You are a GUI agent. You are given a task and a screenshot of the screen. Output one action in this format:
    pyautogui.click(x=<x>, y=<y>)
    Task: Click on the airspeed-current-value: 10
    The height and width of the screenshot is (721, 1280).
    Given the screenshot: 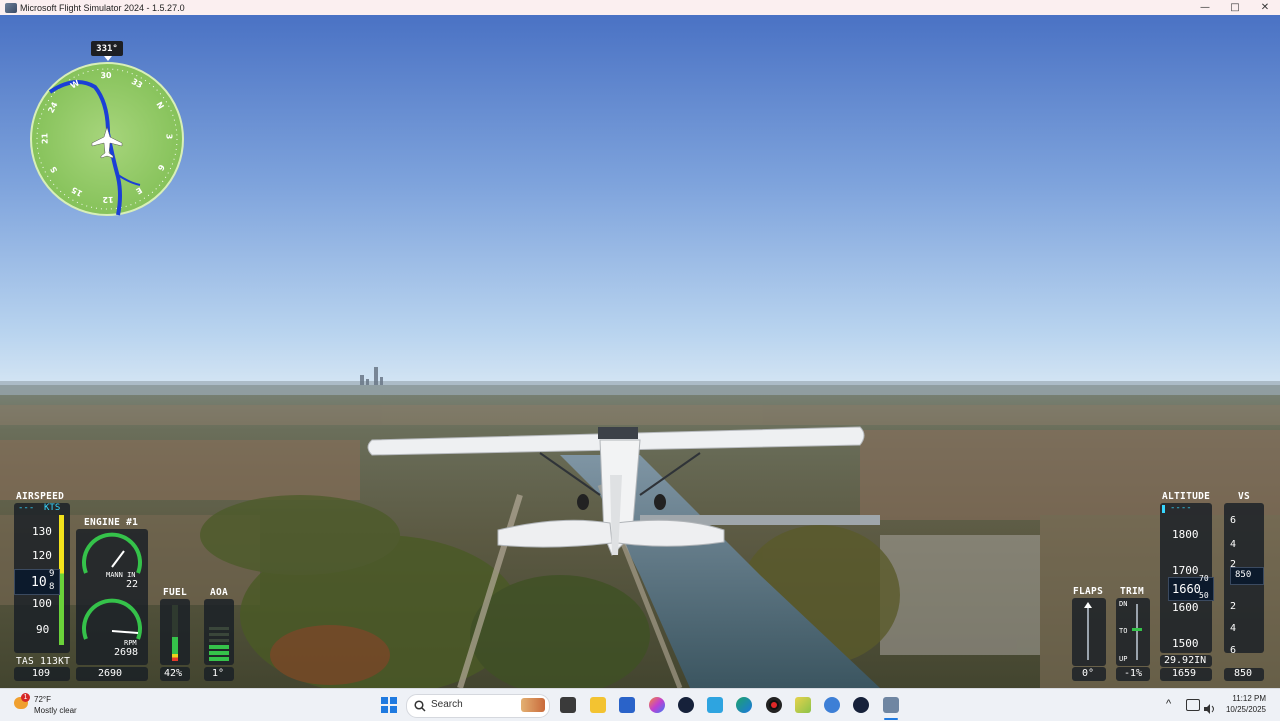 What is the action you would take?
    pyautogui.click(x=39, y=582)
    